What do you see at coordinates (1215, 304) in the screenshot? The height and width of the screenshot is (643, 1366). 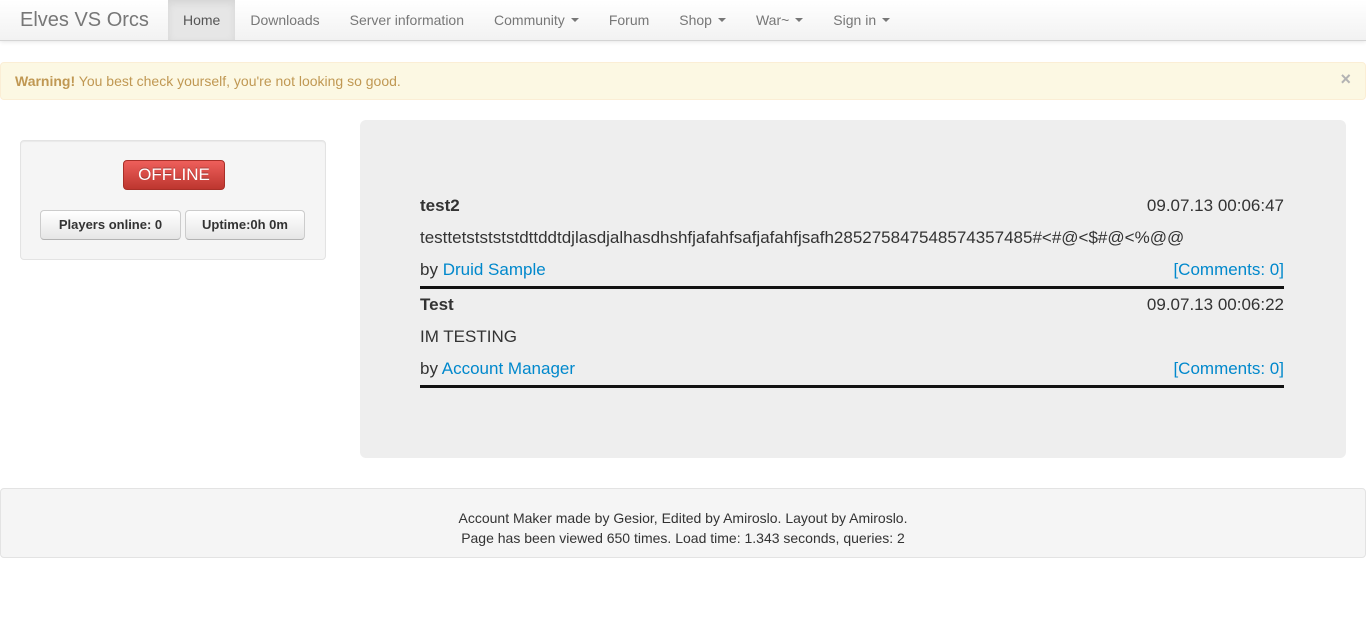 I see `news-date: 09.07.13 00:06:22` at bounding box center [1215, 304].